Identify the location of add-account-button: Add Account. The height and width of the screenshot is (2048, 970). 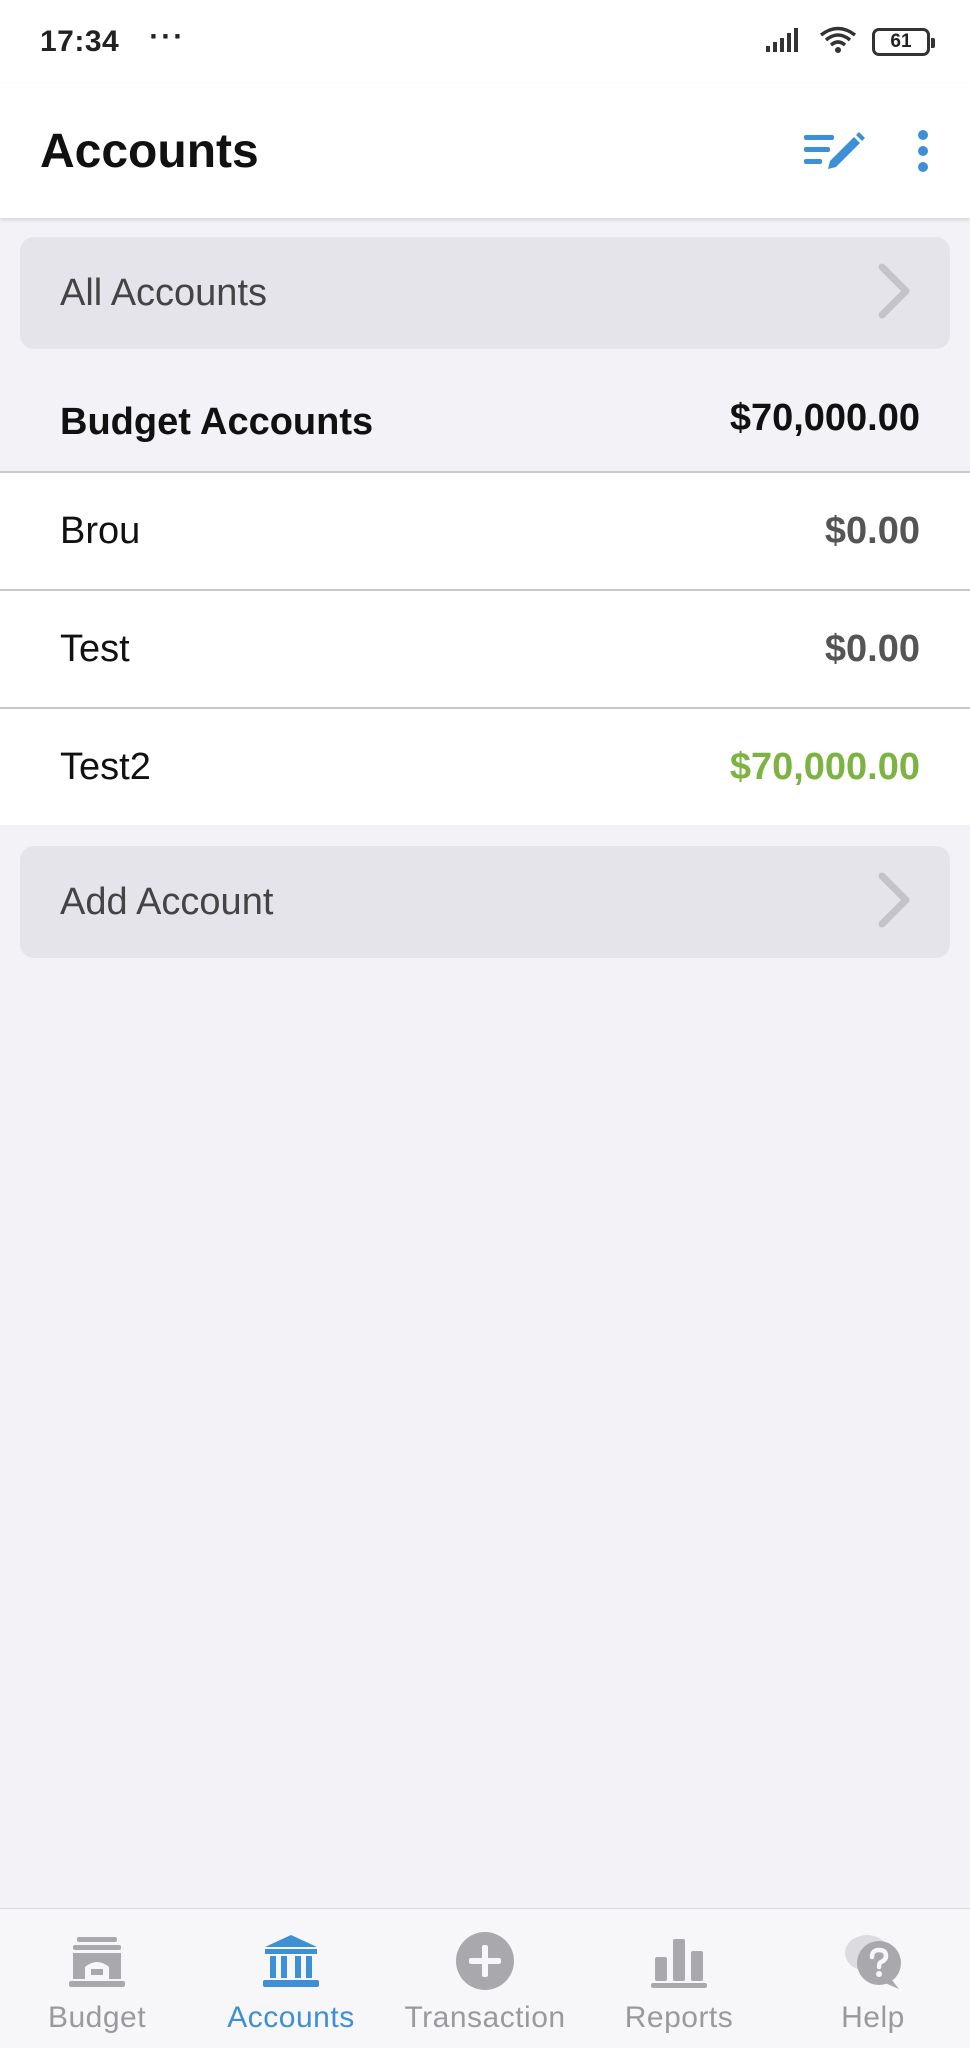
(485, 902).